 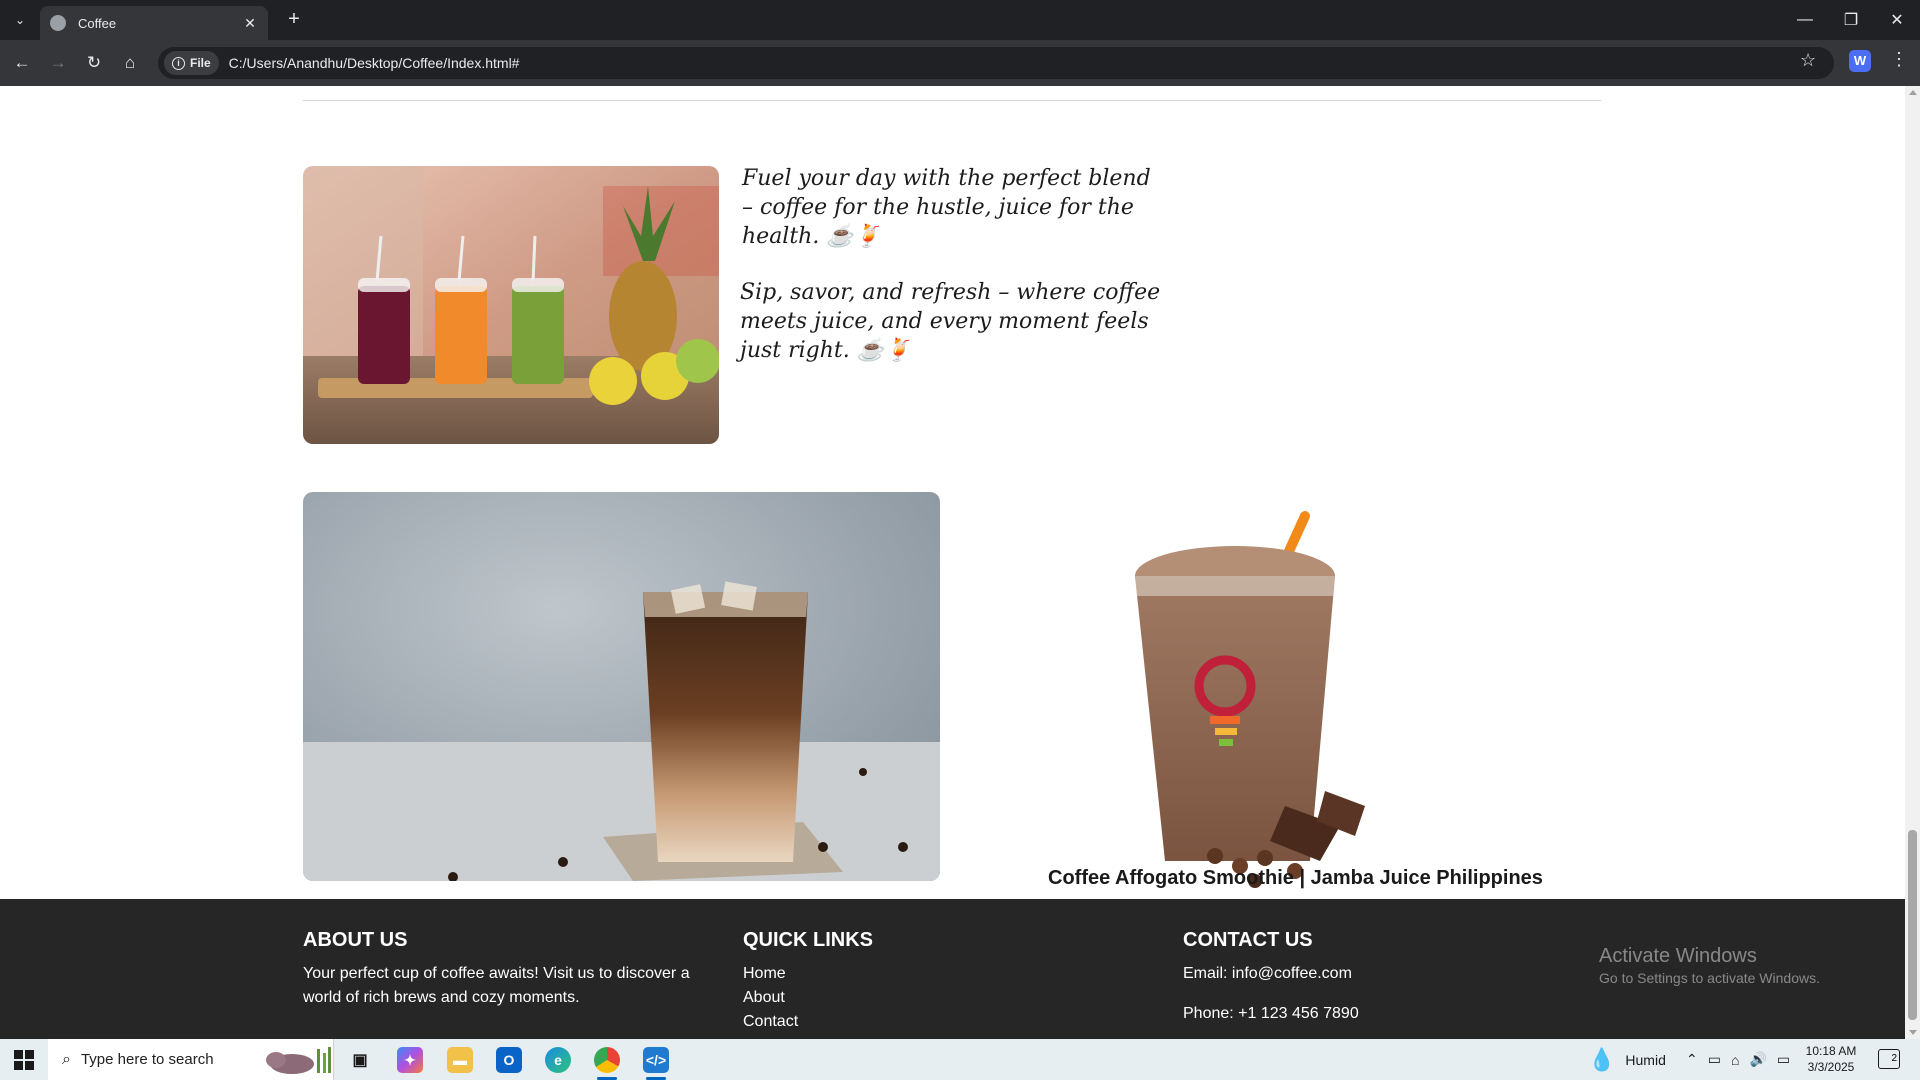 What do you see at coordinates (1913, 92) in the screenshot?
I see `scroll-up-icon` at bounding box center [1913, 92].